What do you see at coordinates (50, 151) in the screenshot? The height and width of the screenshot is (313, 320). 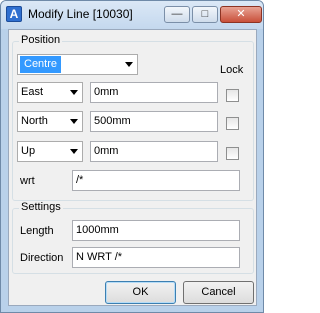 I see `up-axis-dropdown: Up` at bounding box center [50, 151].